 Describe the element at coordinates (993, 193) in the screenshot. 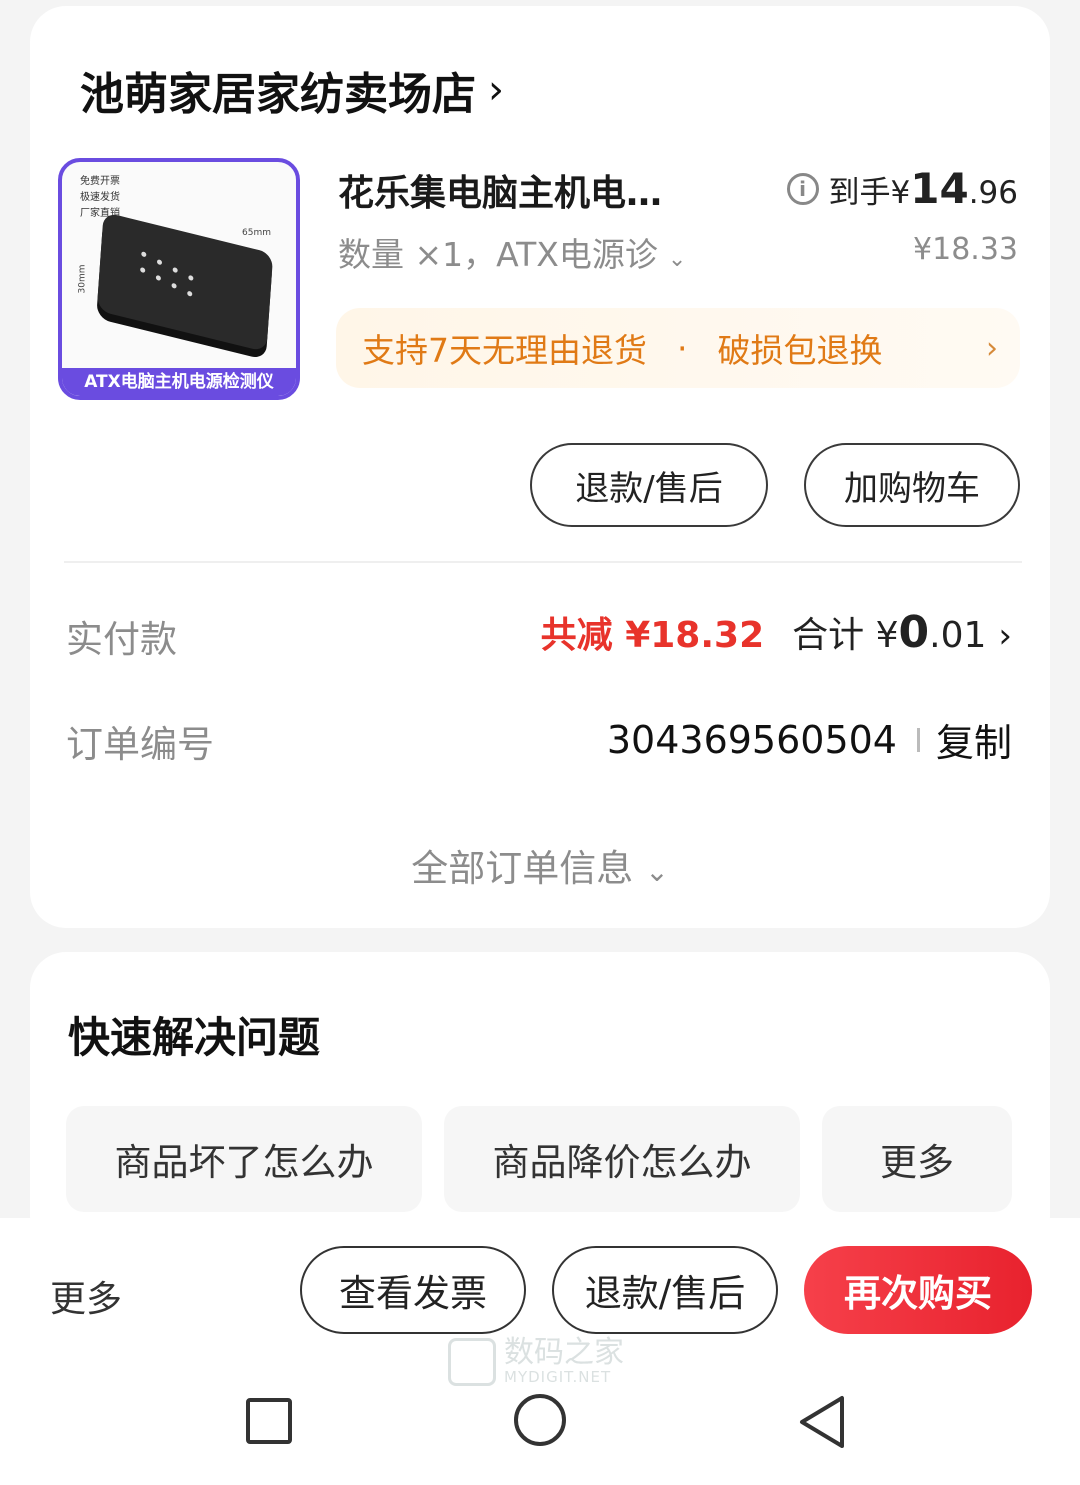

I see `price-decimal: .96` at that location.